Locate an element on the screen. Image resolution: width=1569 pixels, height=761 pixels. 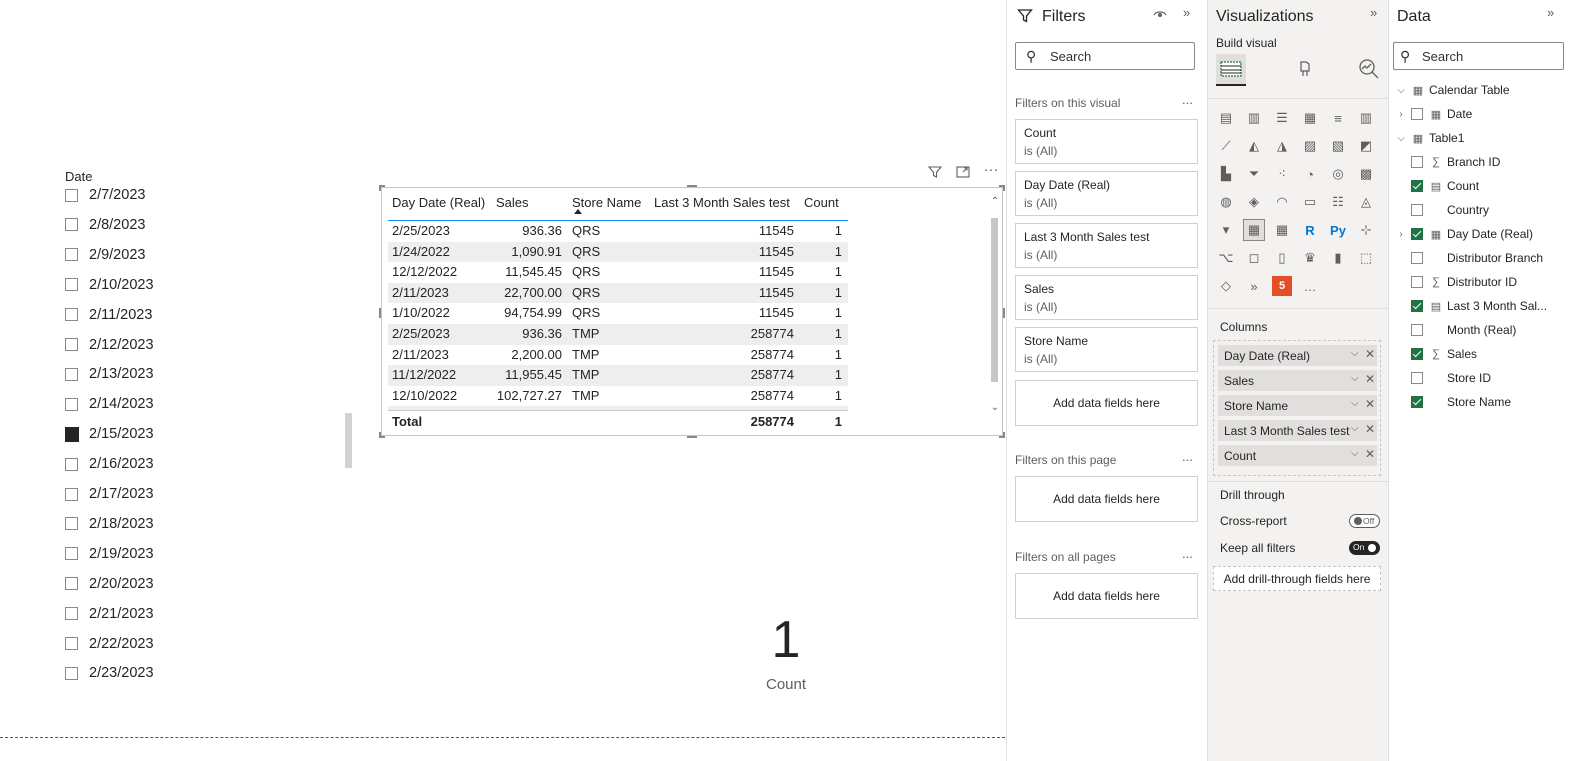
multi-row-card-icon: ☷ is located at coordinates (1338, 202).